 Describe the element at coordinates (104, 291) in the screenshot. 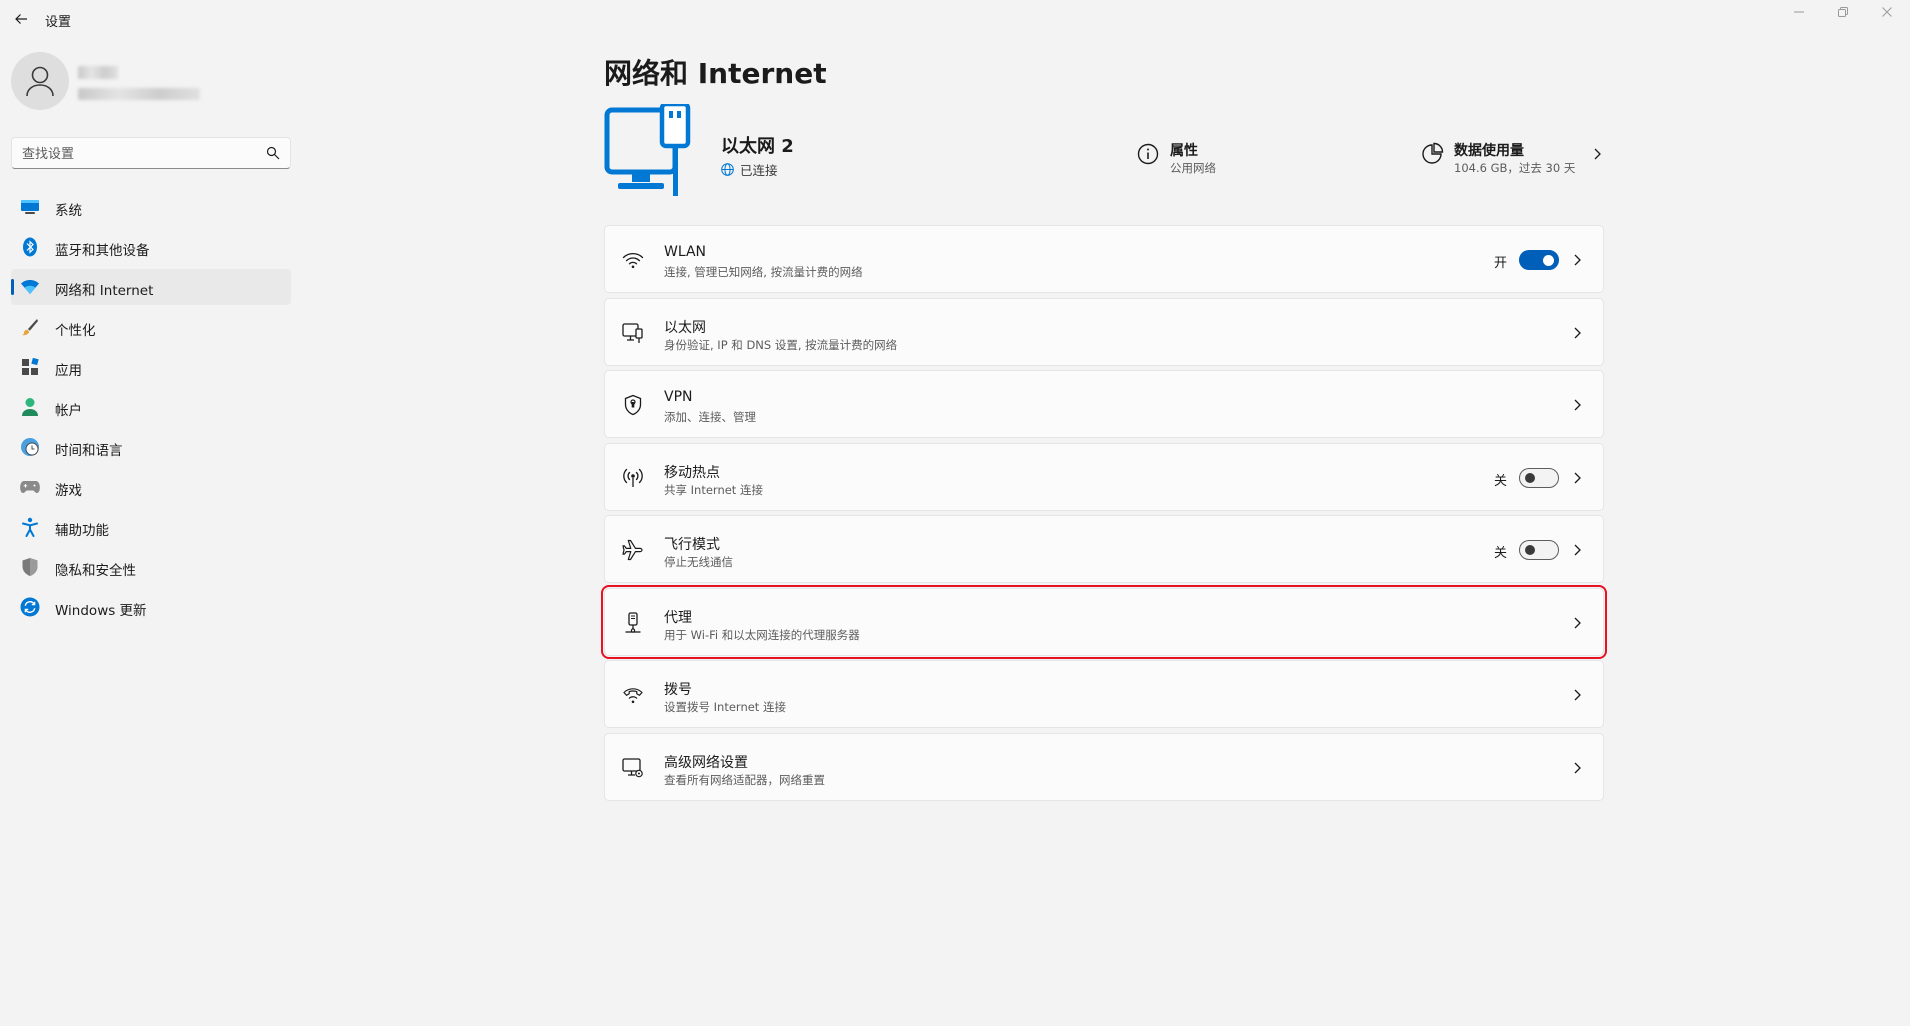

I see `sidebar-item-label: 网络和 Internet` at that location.